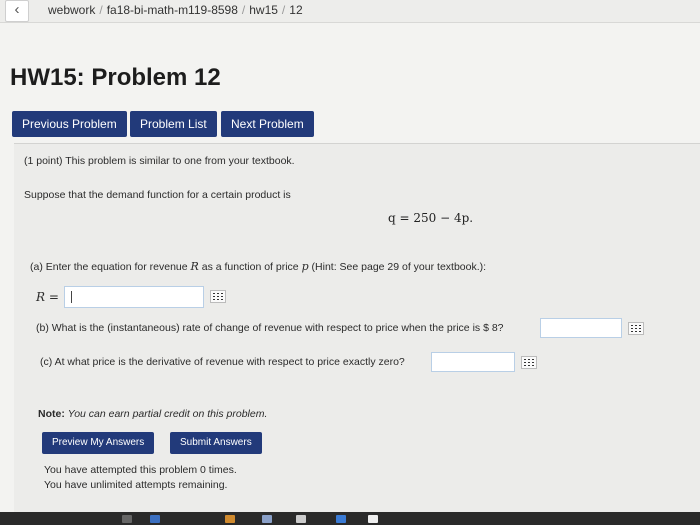 The height and width of the screenshot is (525, 700). Describe the element at coordinates (341, 519) in the screenshot. I see `arrow-icon` at that location.